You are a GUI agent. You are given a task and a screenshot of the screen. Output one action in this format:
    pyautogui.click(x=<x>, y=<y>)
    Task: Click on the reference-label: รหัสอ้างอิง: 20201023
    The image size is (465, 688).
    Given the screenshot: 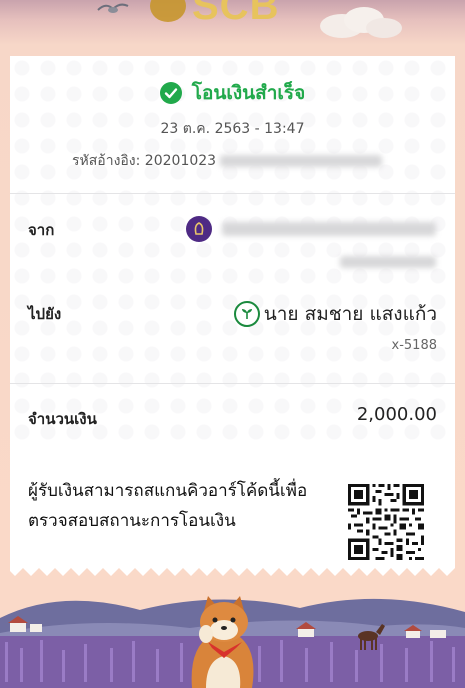 What is the action you would take?
    pyautogui.click(x=144, y=161)
    